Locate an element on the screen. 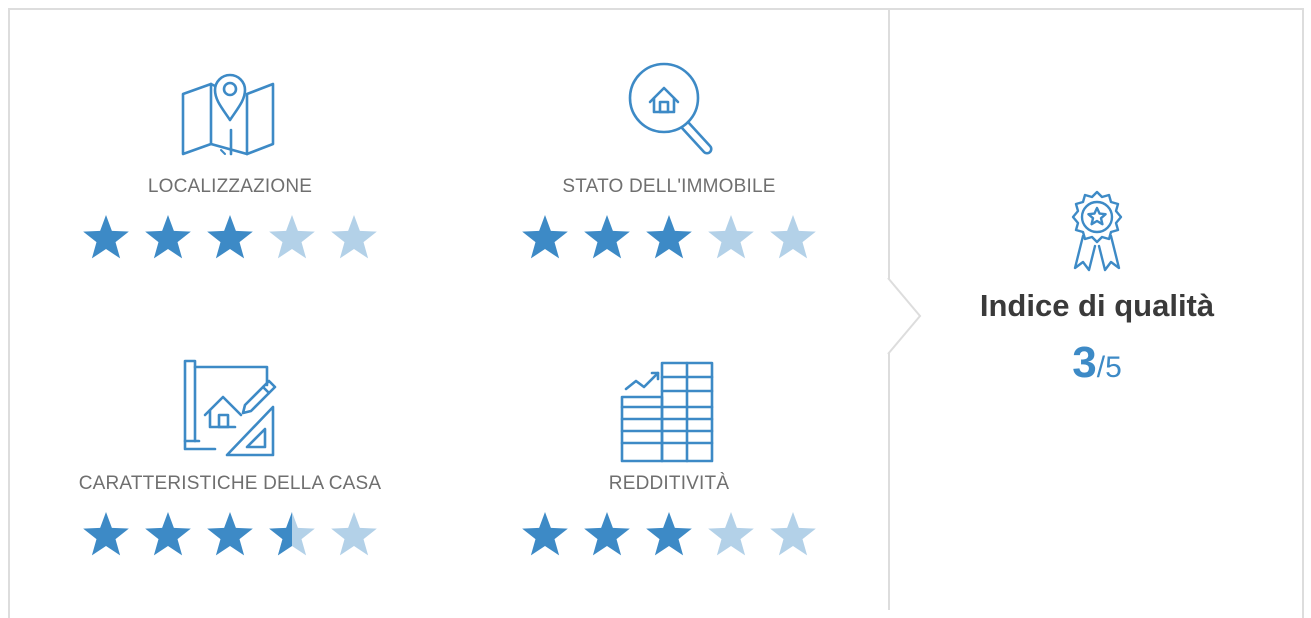 This screenshot has height=618, width=1311. award-badge-icon is located at coordinates (1097, 231).